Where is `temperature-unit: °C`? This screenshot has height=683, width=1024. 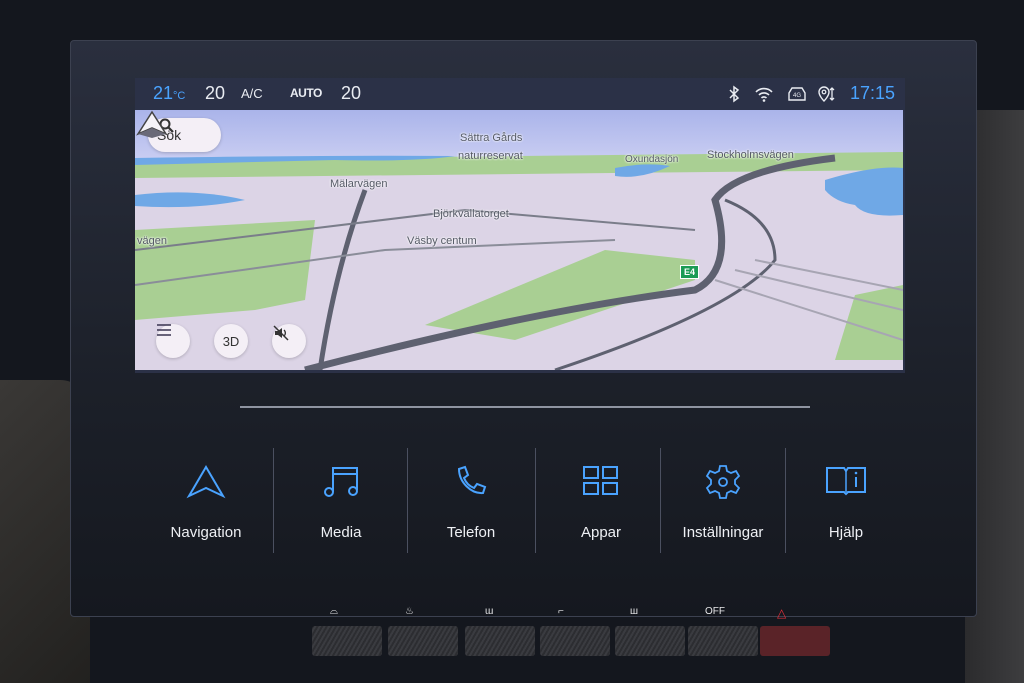
temperature-unit: °C is located at coordinates (179, 96).